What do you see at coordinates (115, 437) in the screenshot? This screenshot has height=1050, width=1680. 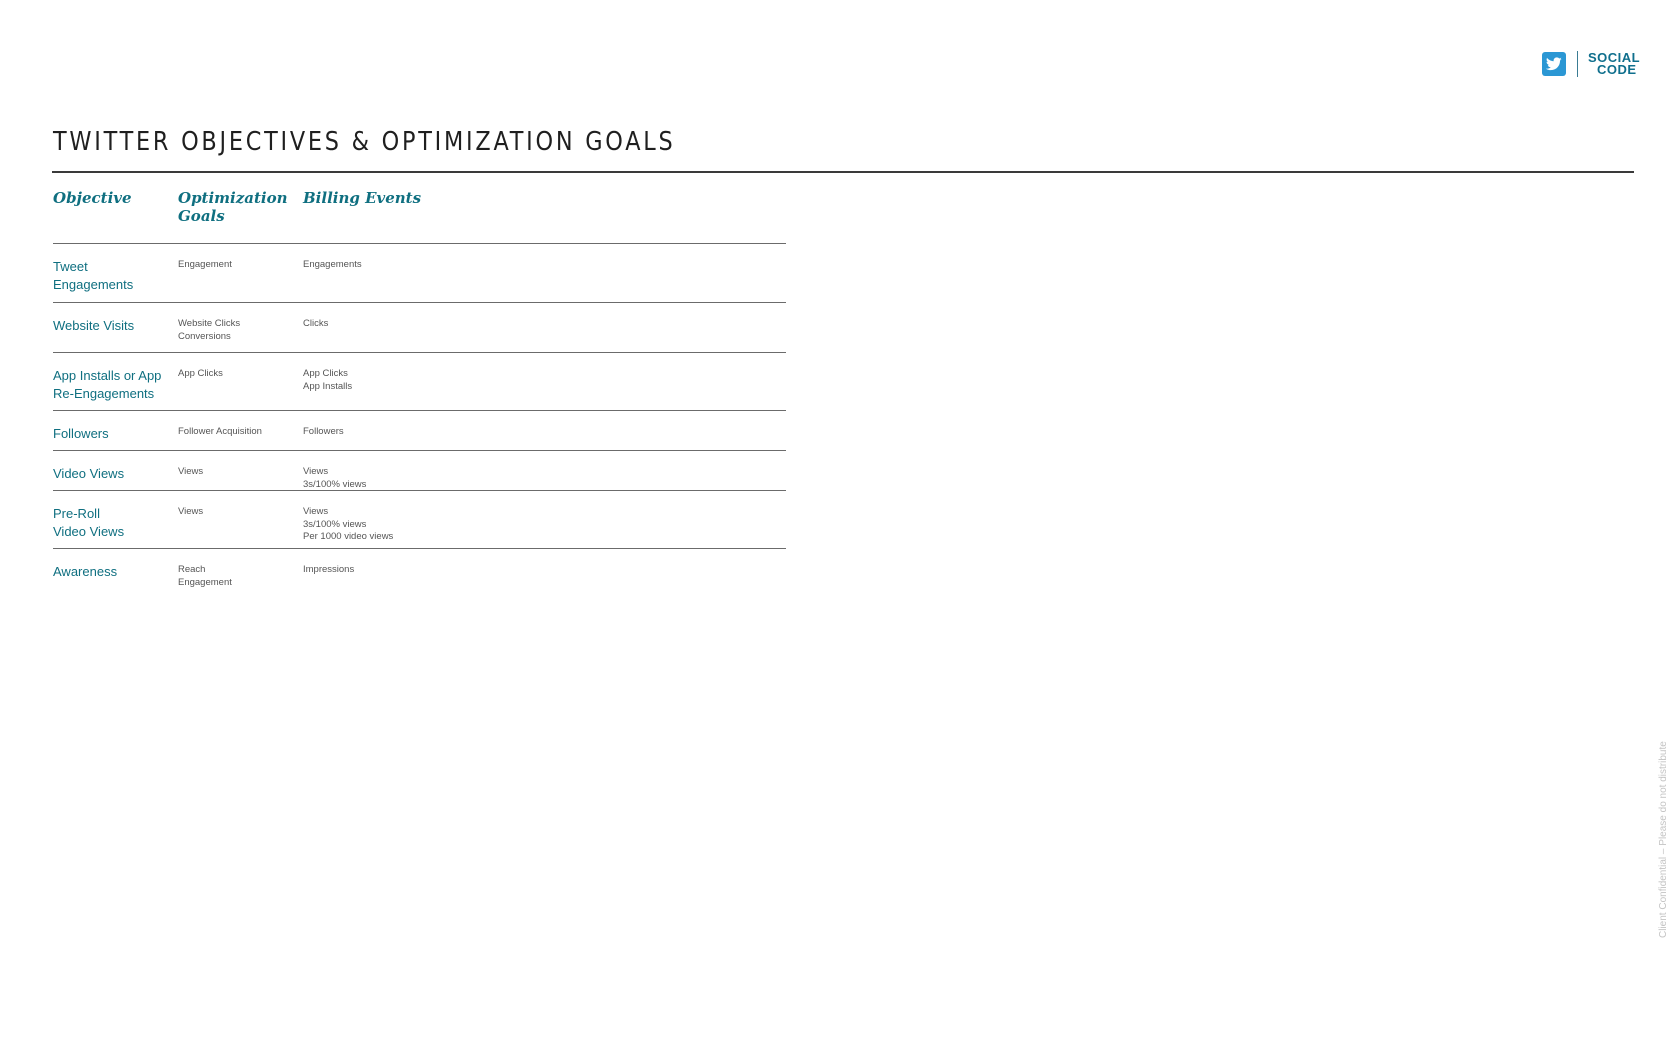 I see `objective-cell: Followers` at bounding box center [115, 437].